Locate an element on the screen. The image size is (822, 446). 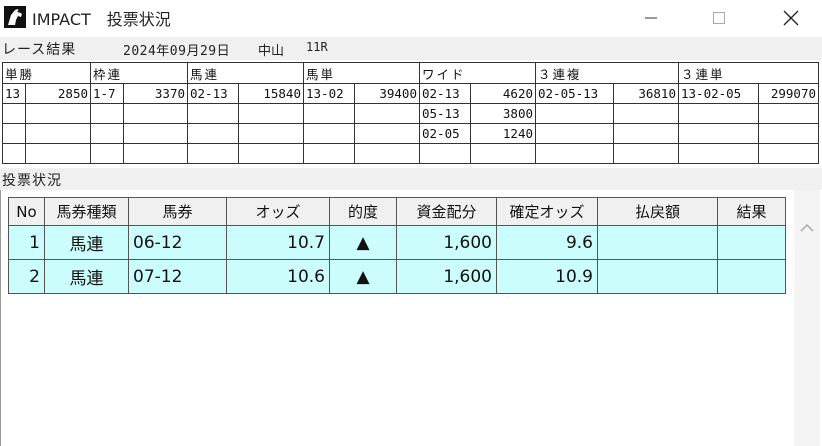
close-icon is located at coordinates (791, 18).